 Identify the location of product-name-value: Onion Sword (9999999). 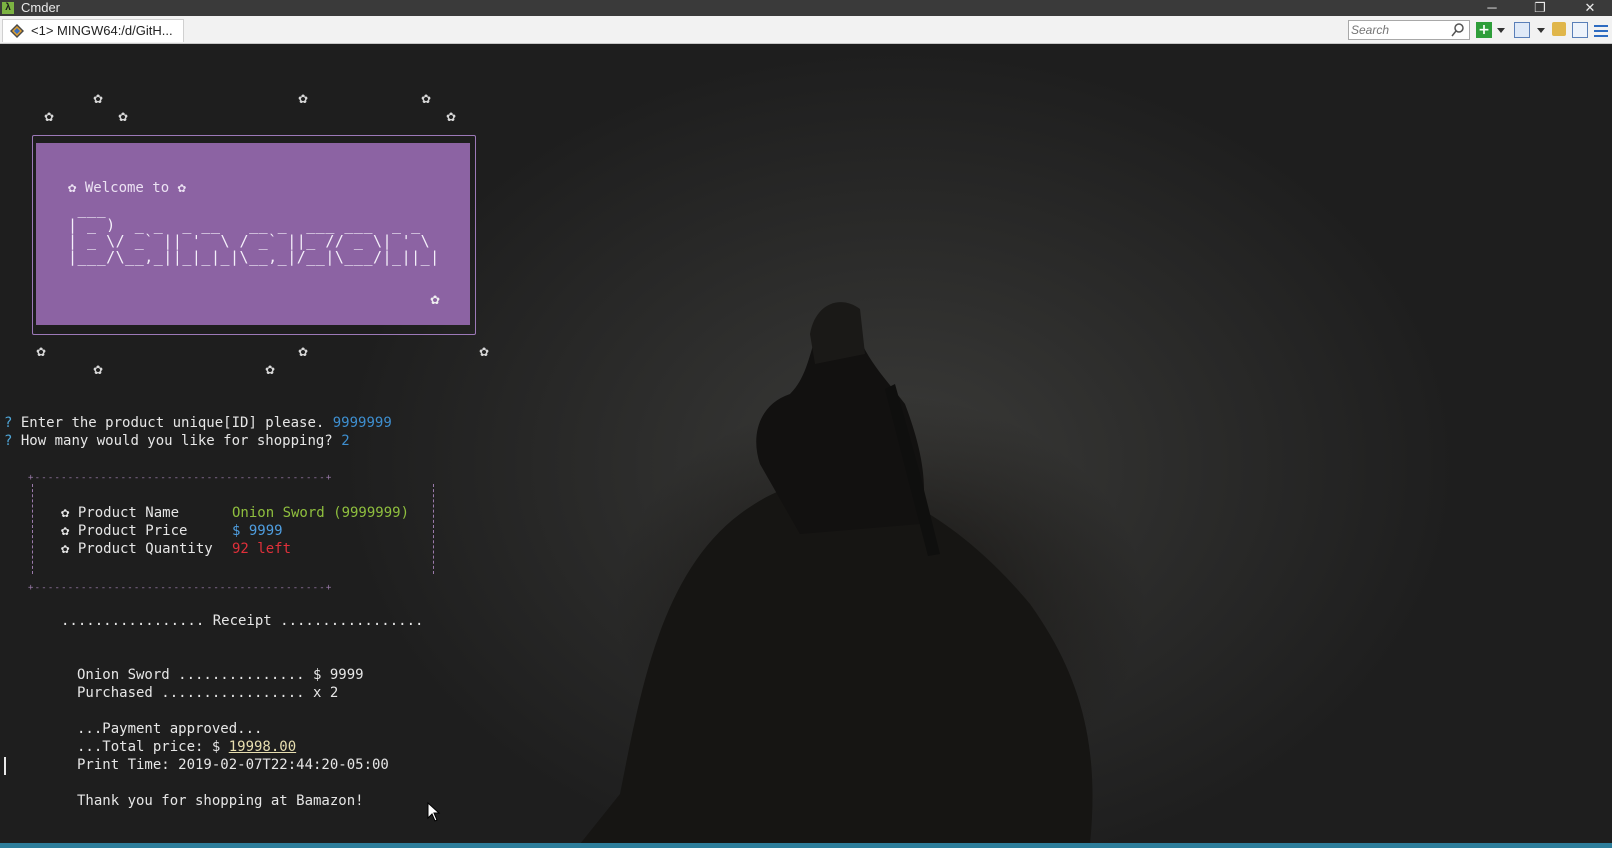
(321, 513).